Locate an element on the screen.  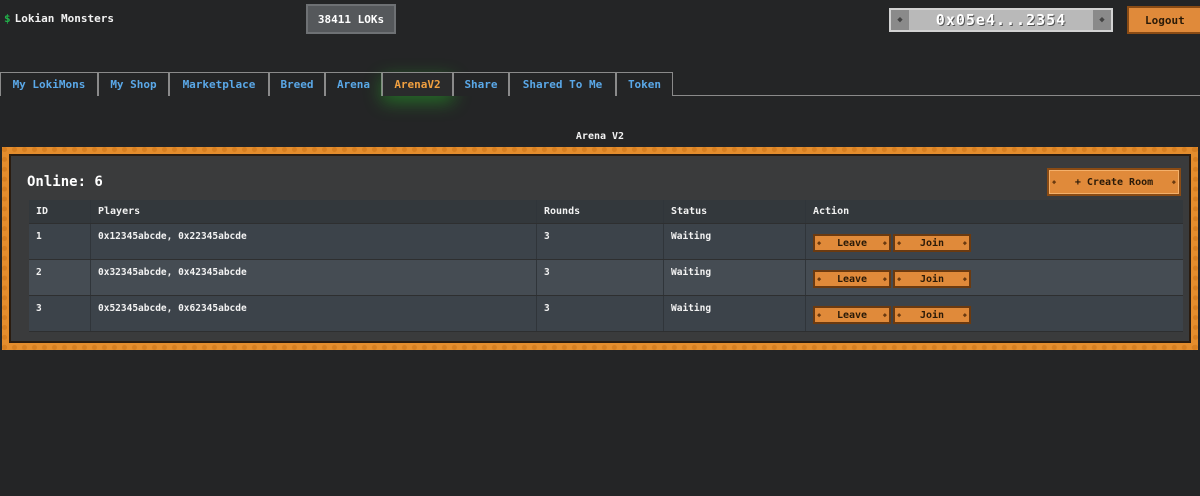
tab-my-lokimons: My LokiMons is located at coordinates (49, 84).